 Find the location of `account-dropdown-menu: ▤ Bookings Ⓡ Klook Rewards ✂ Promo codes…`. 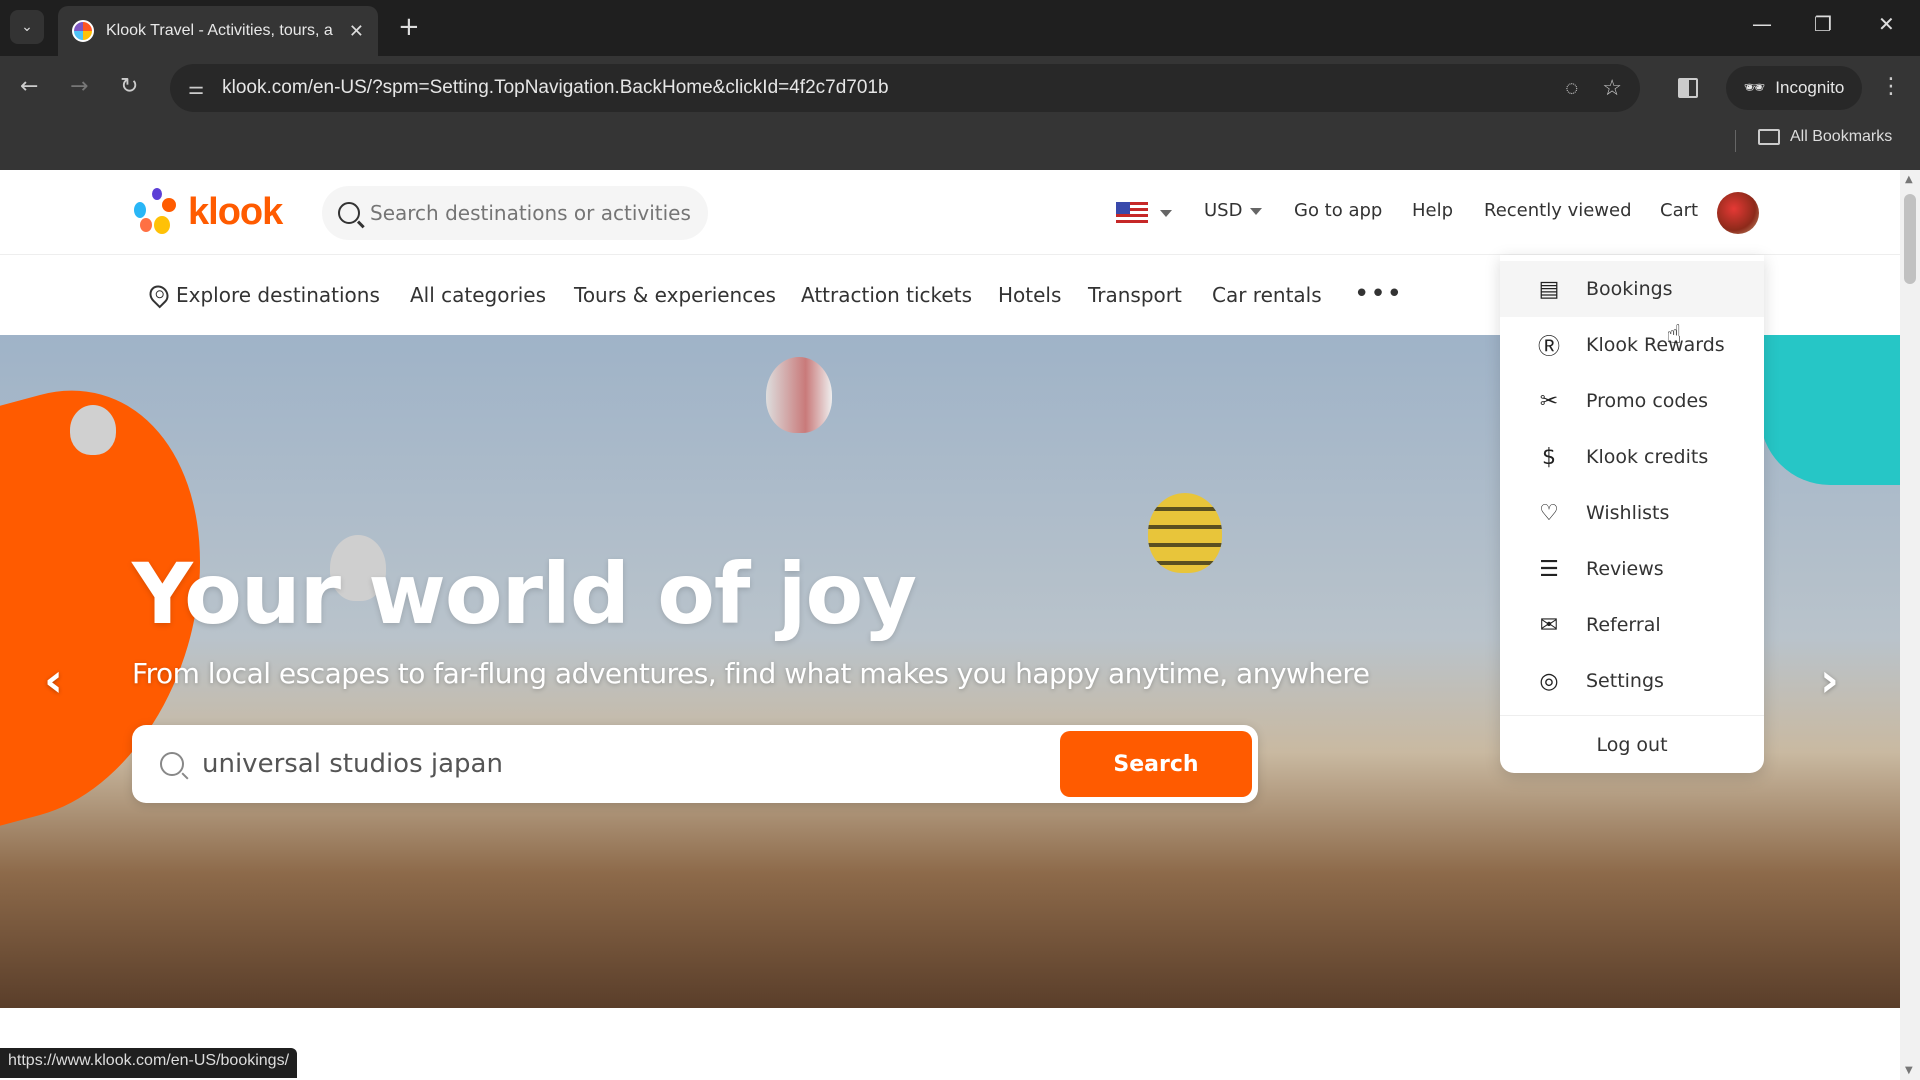

account-dropdown-menu: ▤ Bookings Ⓡ Klook Rewards ✂ Promo codes… is located at coordinates (1632, 514).